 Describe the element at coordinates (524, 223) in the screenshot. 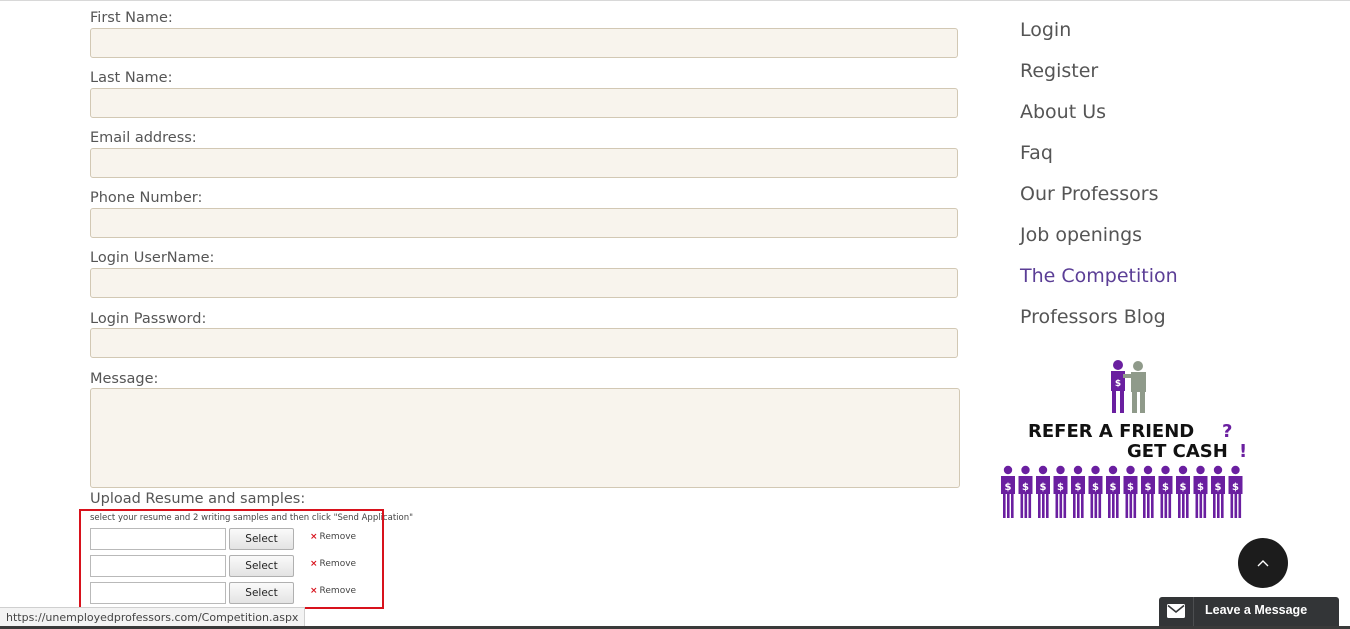

I see `phone-field` at that location.